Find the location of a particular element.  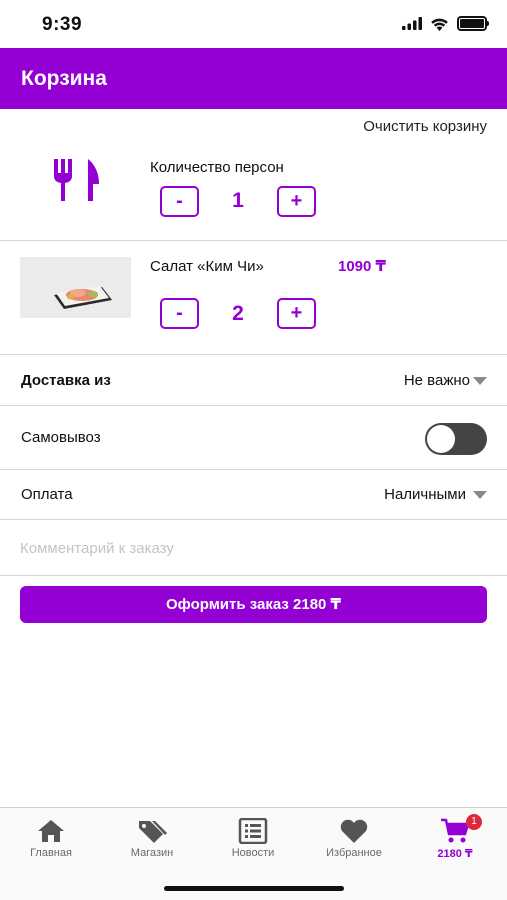

cutlery-icon is located at coordinates (76, 180).